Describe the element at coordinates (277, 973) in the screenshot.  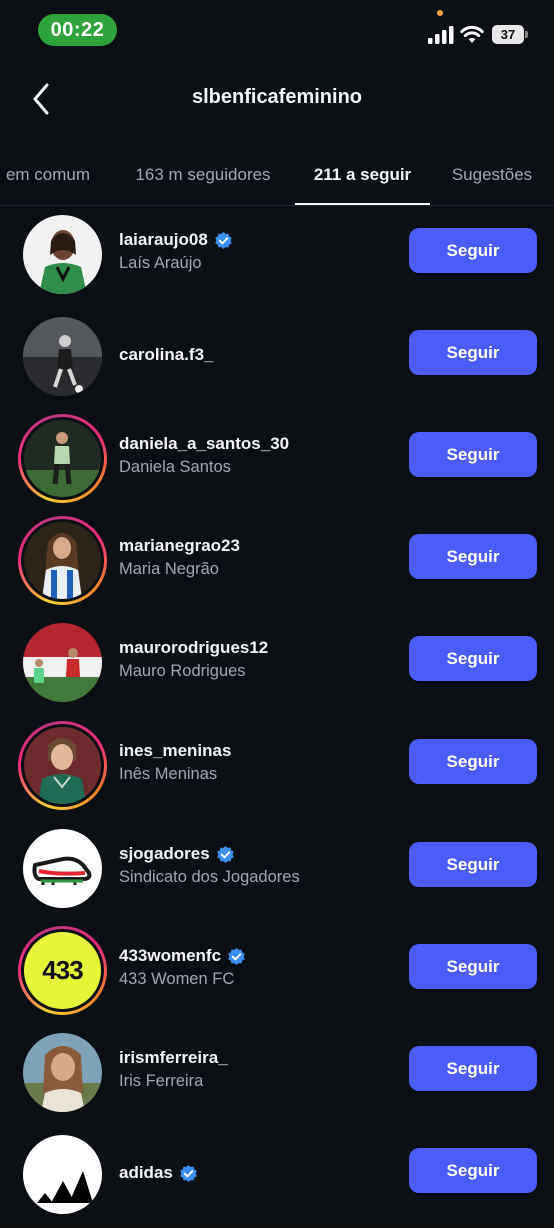
I see `list-item: 433 433womenfc 433 Women FC Seguir` at that location.